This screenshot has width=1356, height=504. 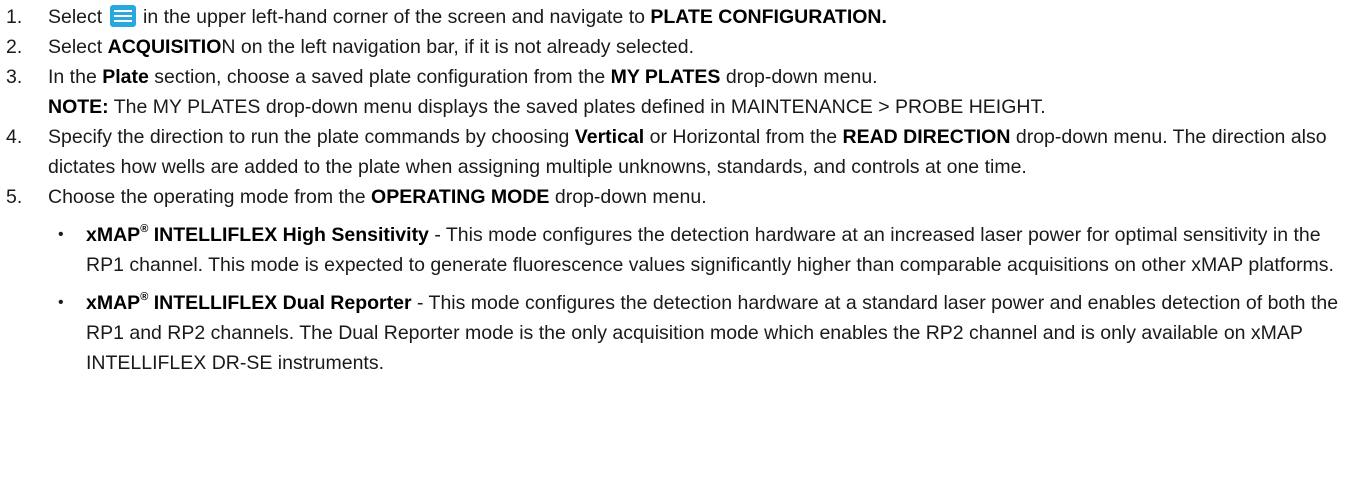 I want to click on note-label: NOTE:, so click(x=78, y=107).